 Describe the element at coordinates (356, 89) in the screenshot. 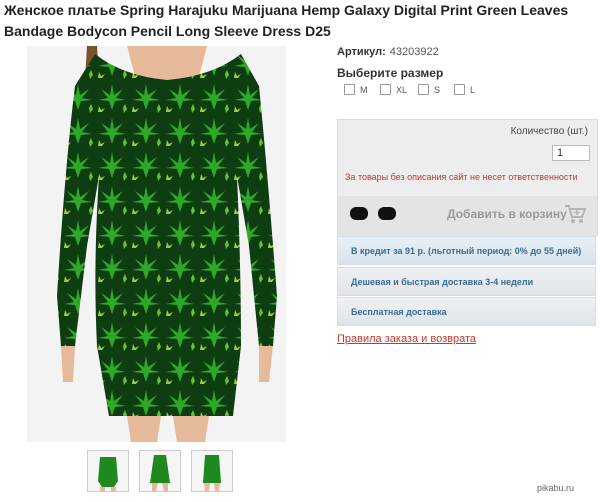

I see `size-option-m: M` at that location.